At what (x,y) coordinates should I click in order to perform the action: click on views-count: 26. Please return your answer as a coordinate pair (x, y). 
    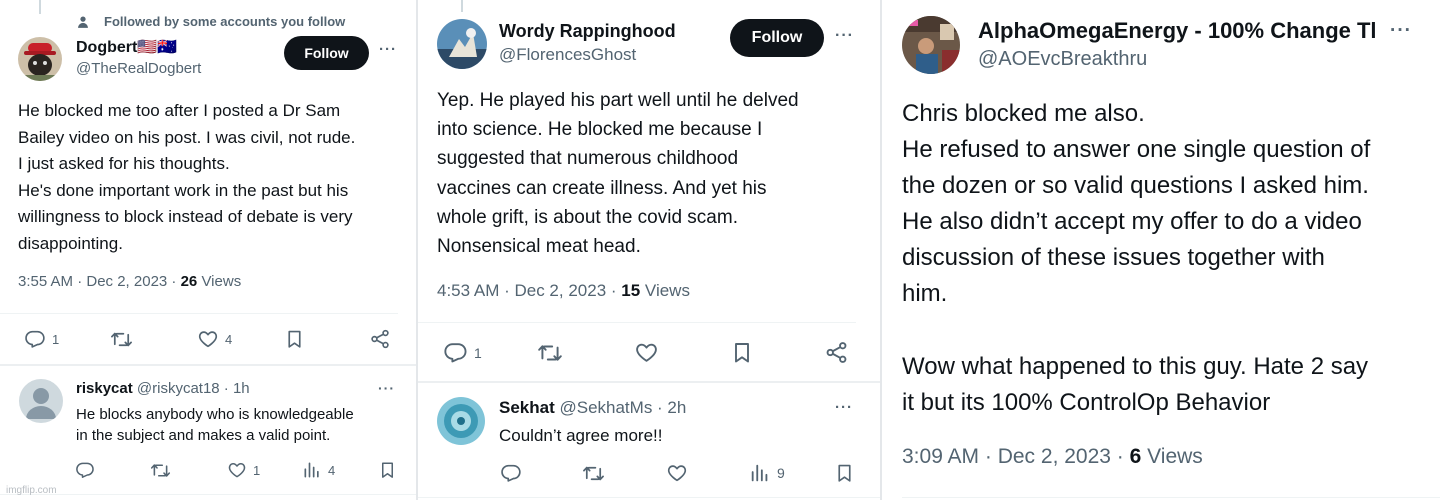
    Looking at the image, I should click on (189, 281).